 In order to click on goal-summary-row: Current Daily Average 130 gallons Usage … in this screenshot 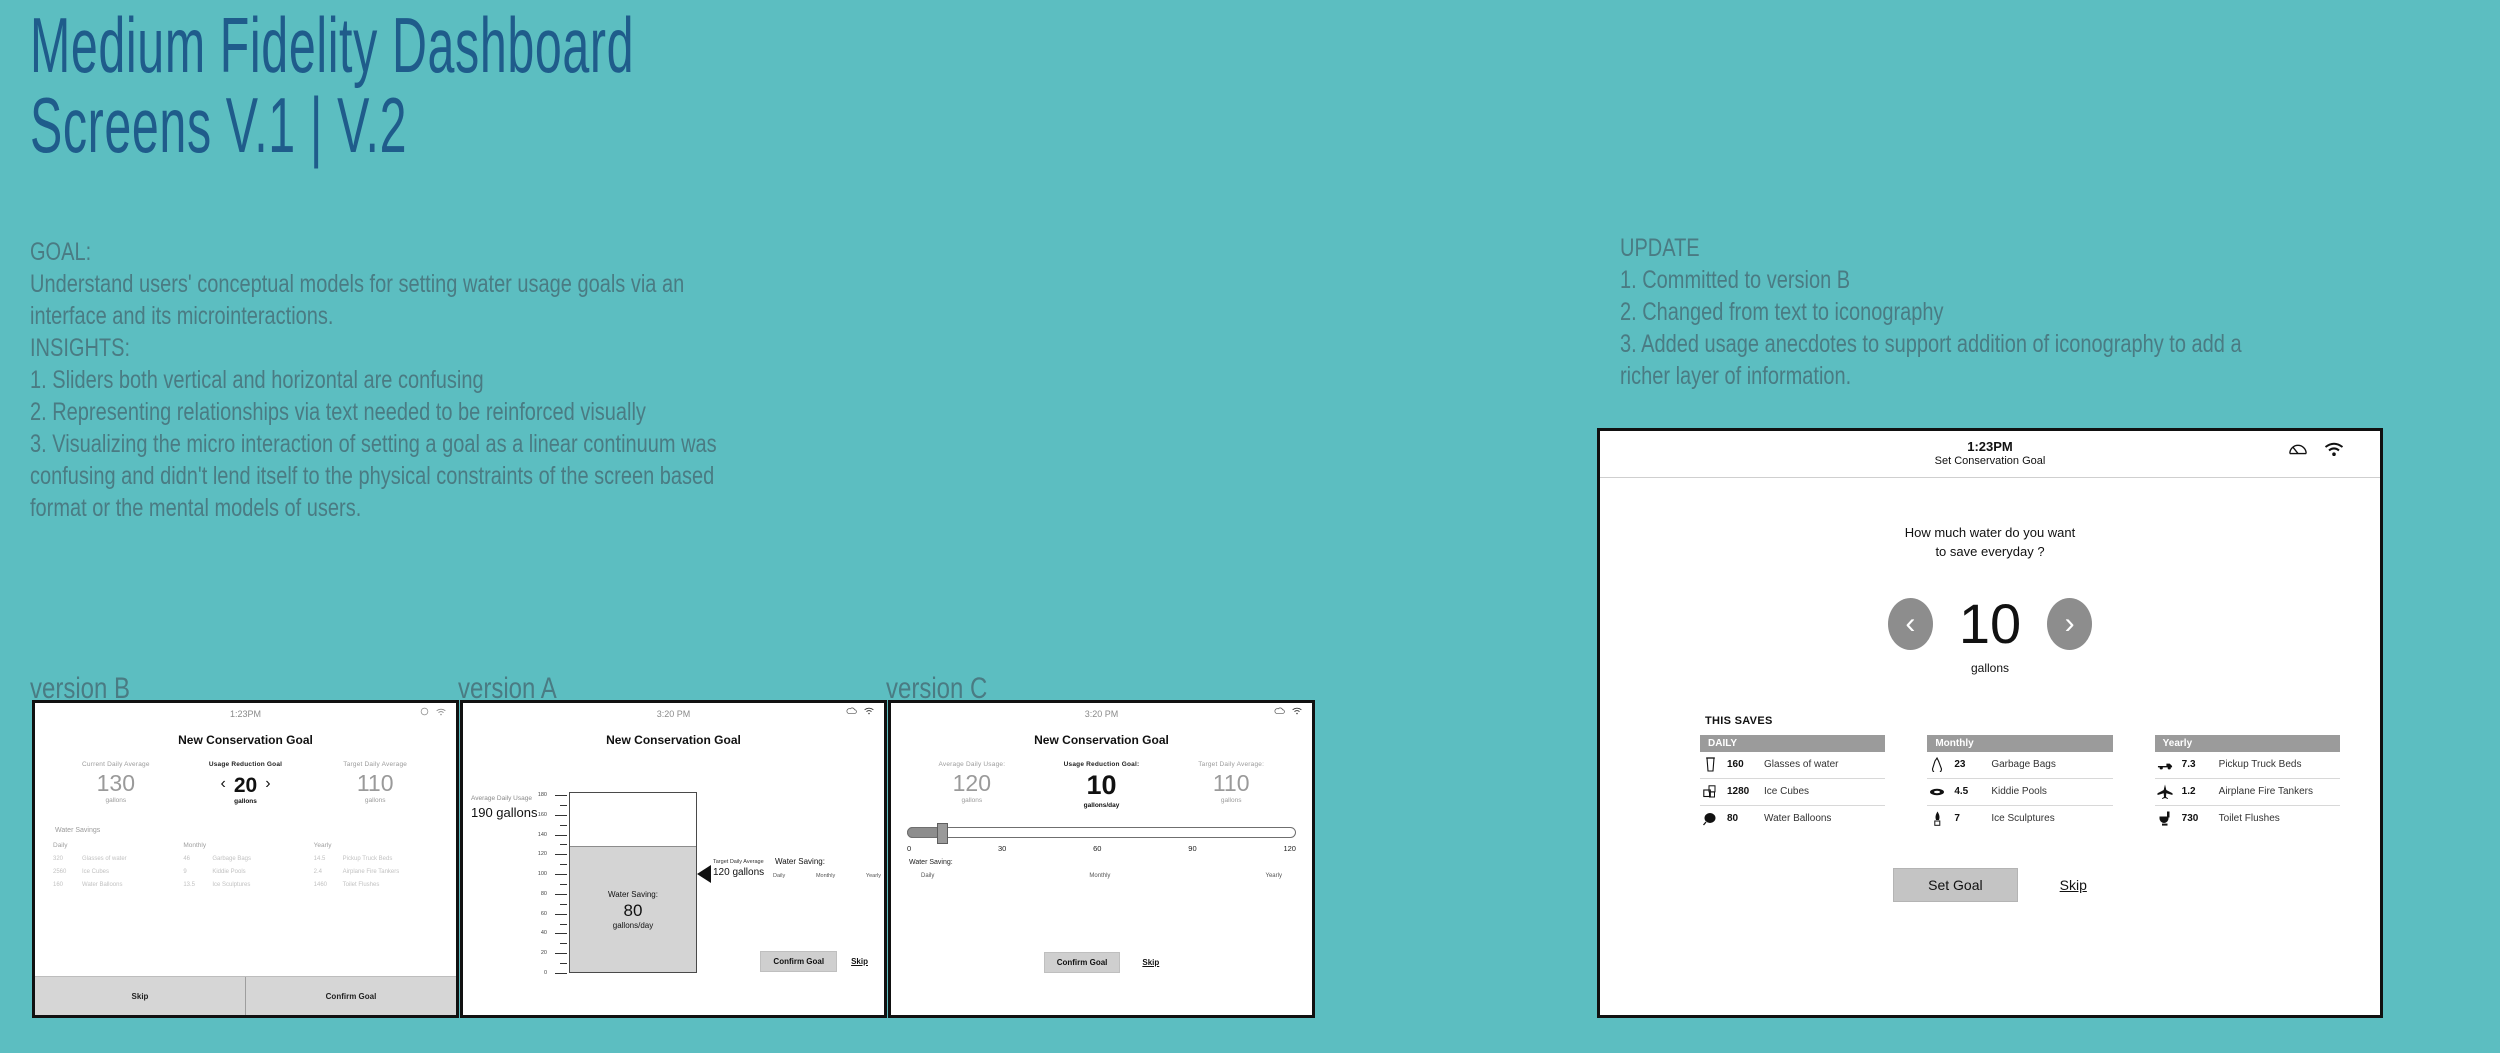, I will do `click(245, 783)`.